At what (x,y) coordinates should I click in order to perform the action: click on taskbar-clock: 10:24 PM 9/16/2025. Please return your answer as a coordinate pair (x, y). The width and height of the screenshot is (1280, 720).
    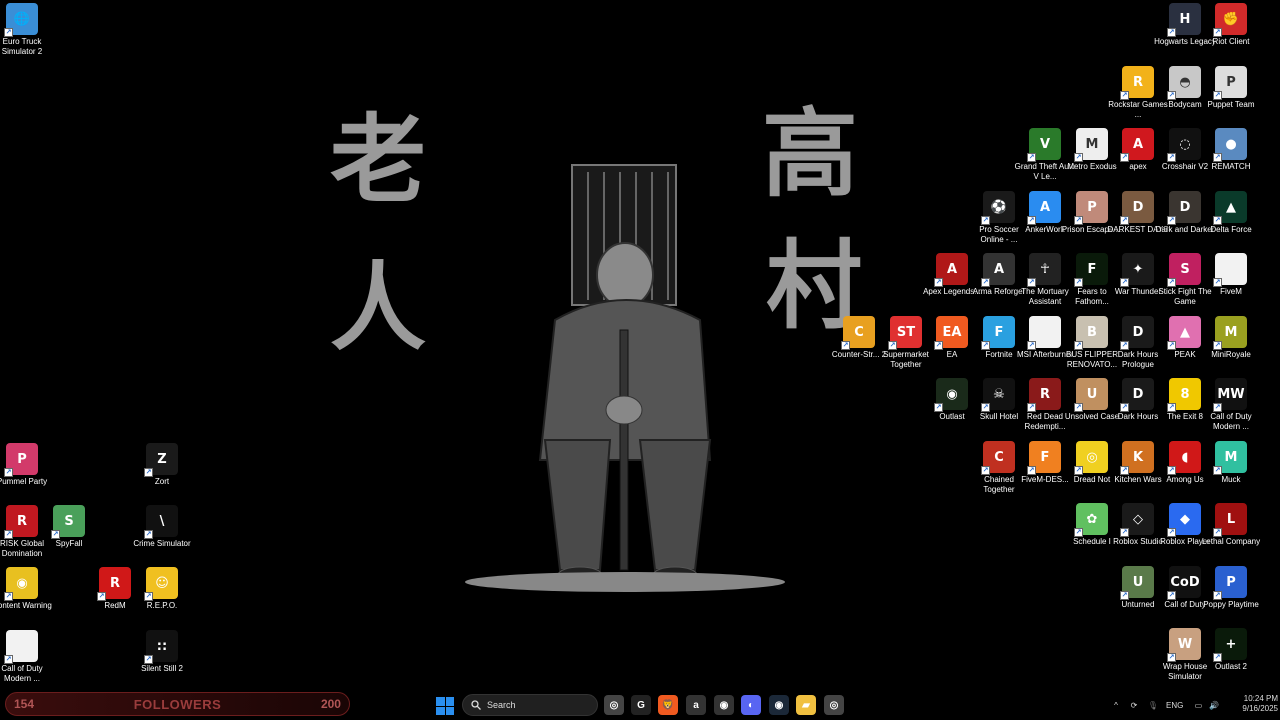
    Looking at the image, I should click on (1252, 704).